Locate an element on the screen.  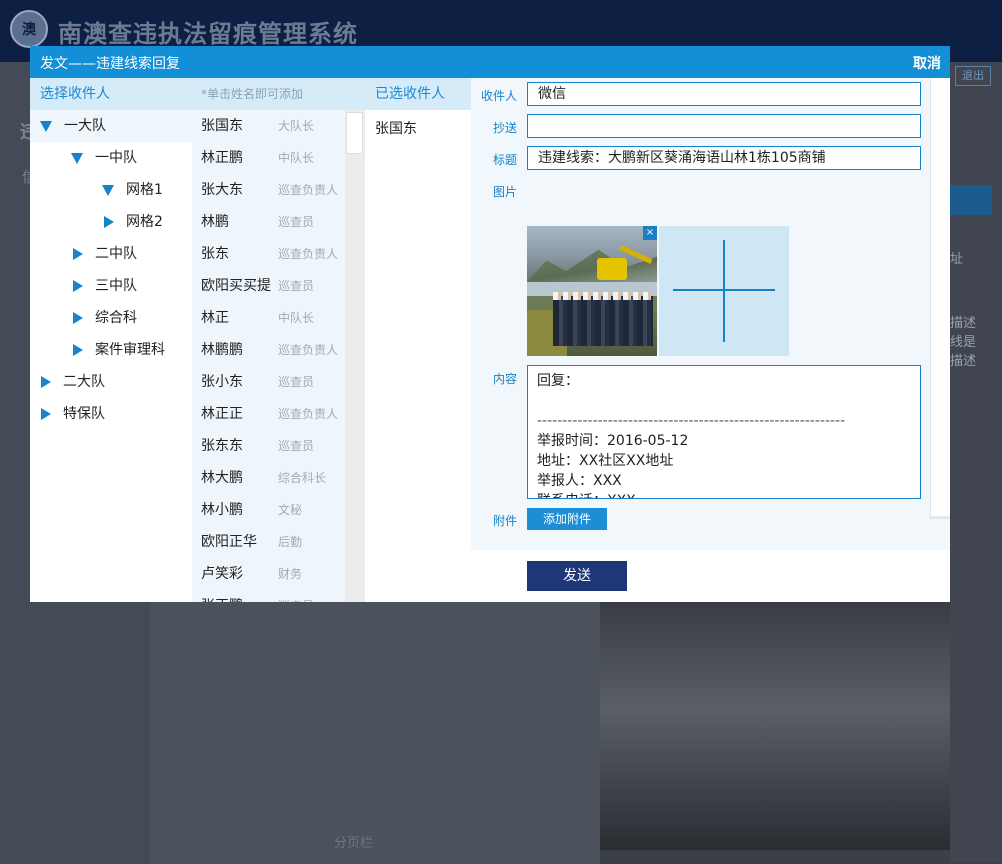
person-role: 综合科长 is located at coordinates (302, 478).